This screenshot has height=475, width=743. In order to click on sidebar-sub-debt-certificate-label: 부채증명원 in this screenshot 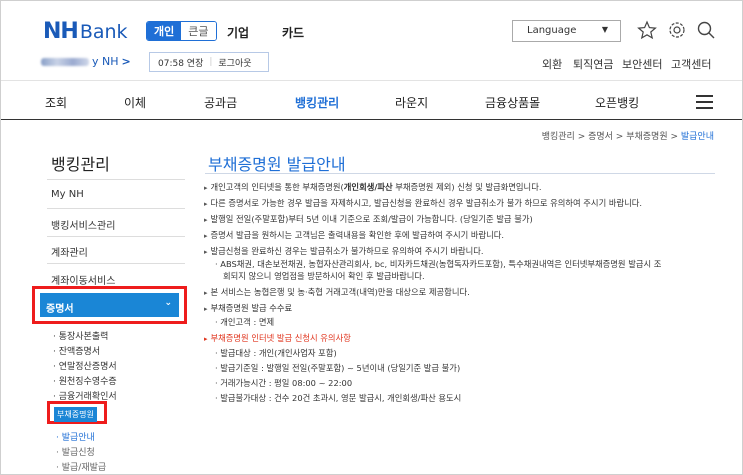, I will do `click(75, 414)`.